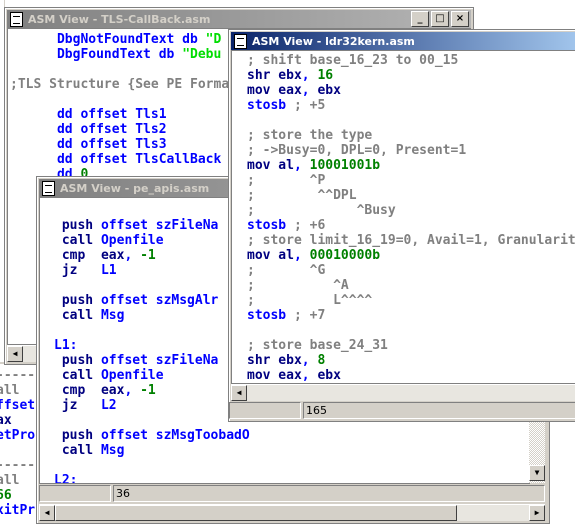 The height and width of the screenshot is (527, 575). Describe the element at coordinates (256, 513) in the screenshot. I see `scroll-thumb` at that location.